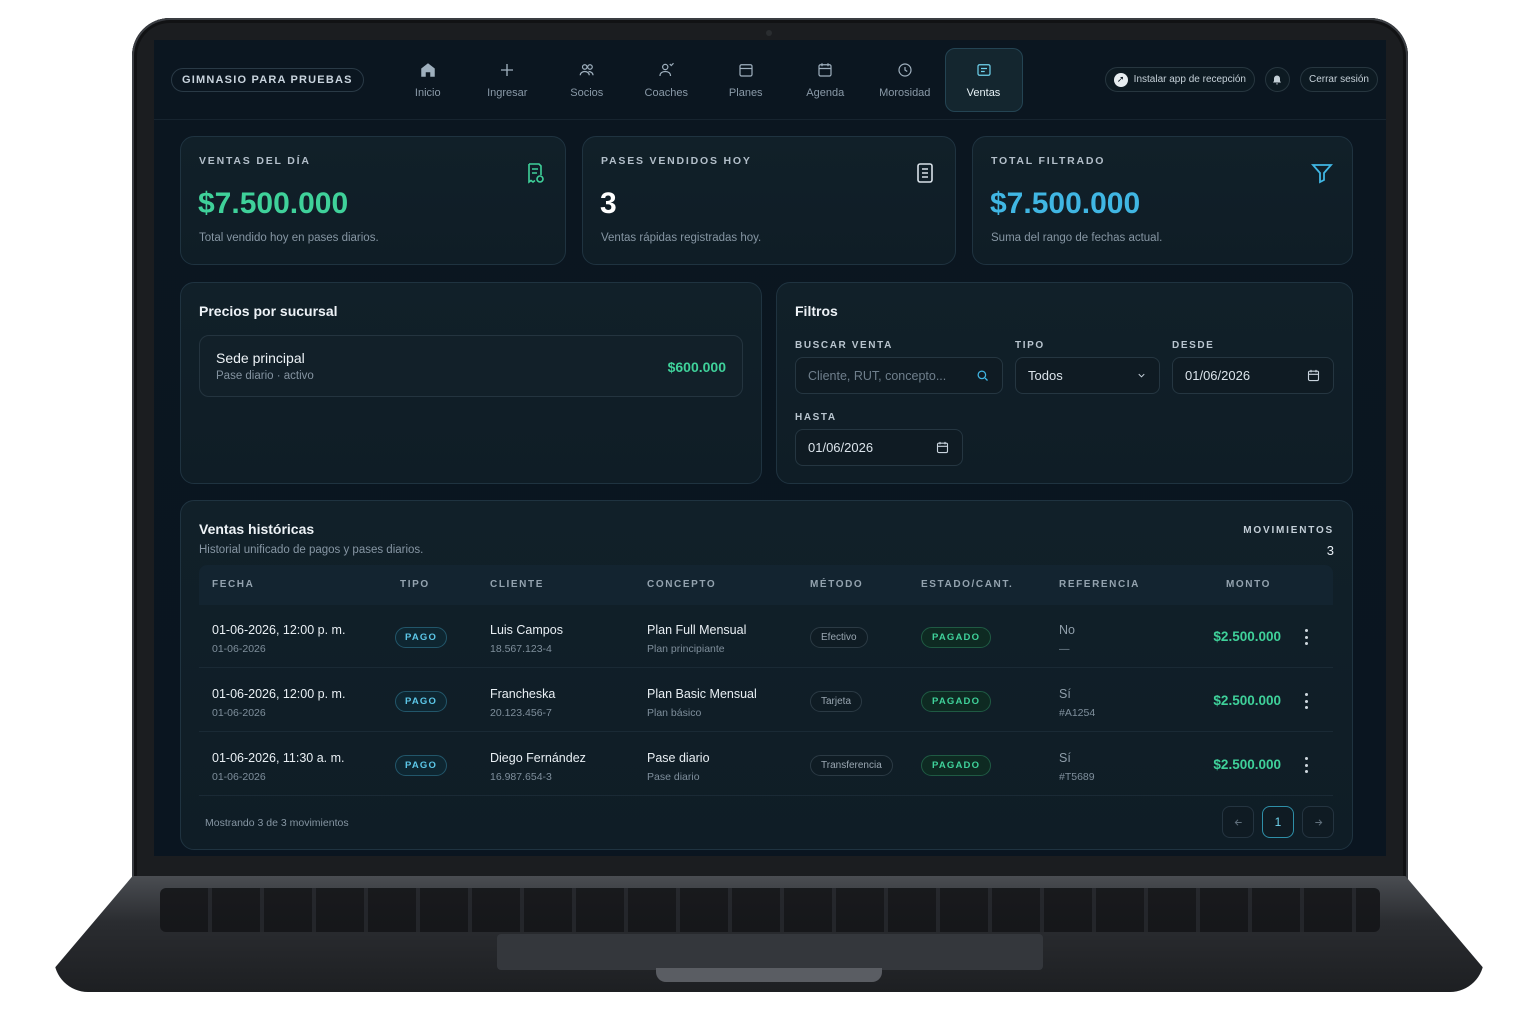 The image size is (1536, 1024). What do you see at coordinates (538, 758) in the screenshot?
I see `row-client: Diego Fernández` at bounding box center [538, 758].